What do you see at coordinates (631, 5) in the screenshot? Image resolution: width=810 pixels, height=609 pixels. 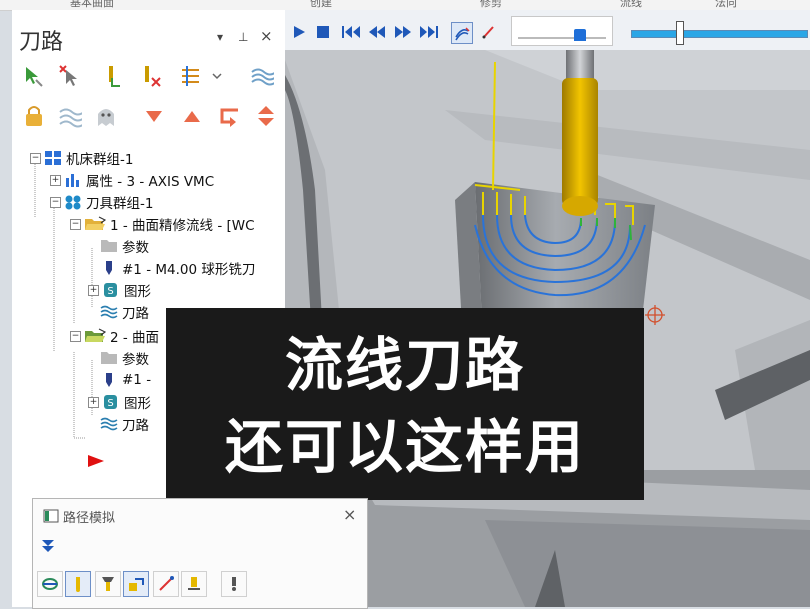 I see `ribbon-tab-flowline: 流线` at bounding box center [631, 5].